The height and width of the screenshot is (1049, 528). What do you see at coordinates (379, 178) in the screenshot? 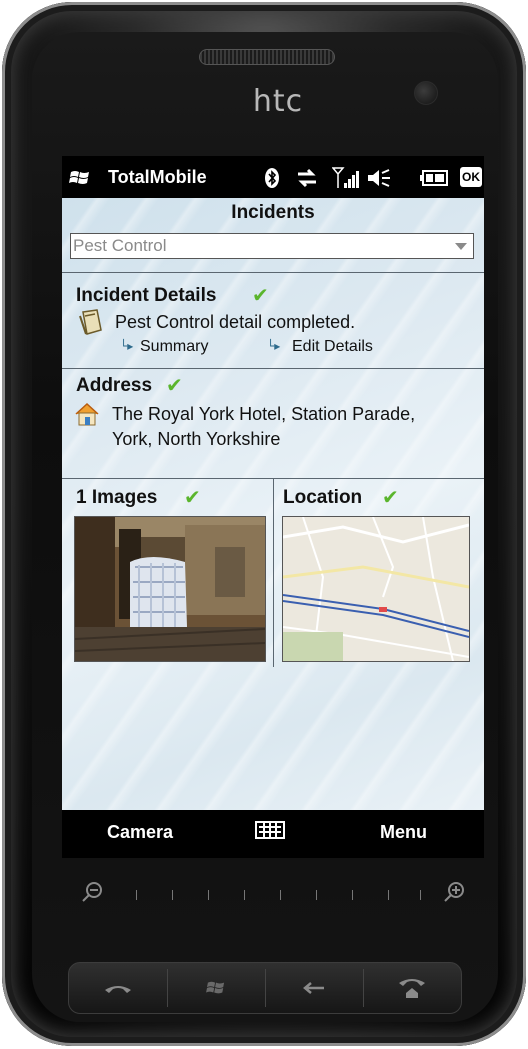
I see `volume-icon` at bounding box center [379, 178].